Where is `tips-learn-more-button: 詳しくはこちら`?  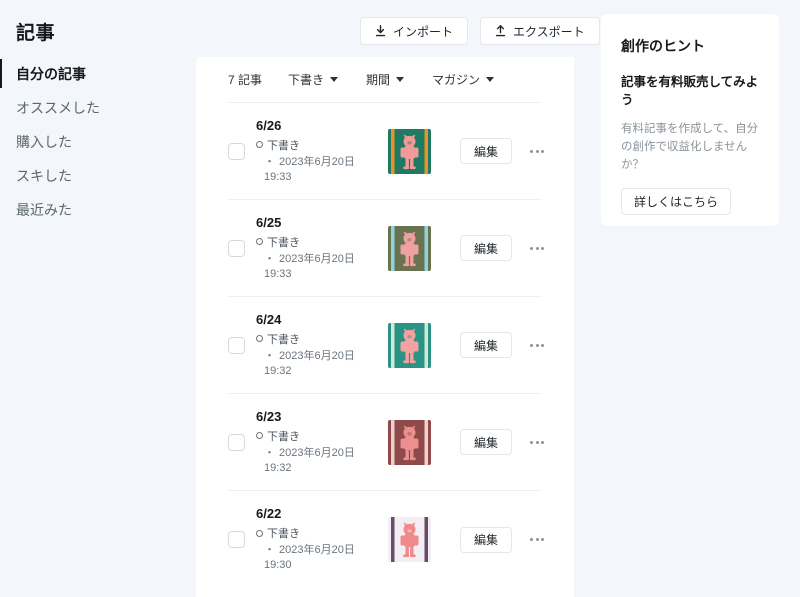 tips-learn-more-button: 詳しくはこちら is located at coordinates (676, 201).